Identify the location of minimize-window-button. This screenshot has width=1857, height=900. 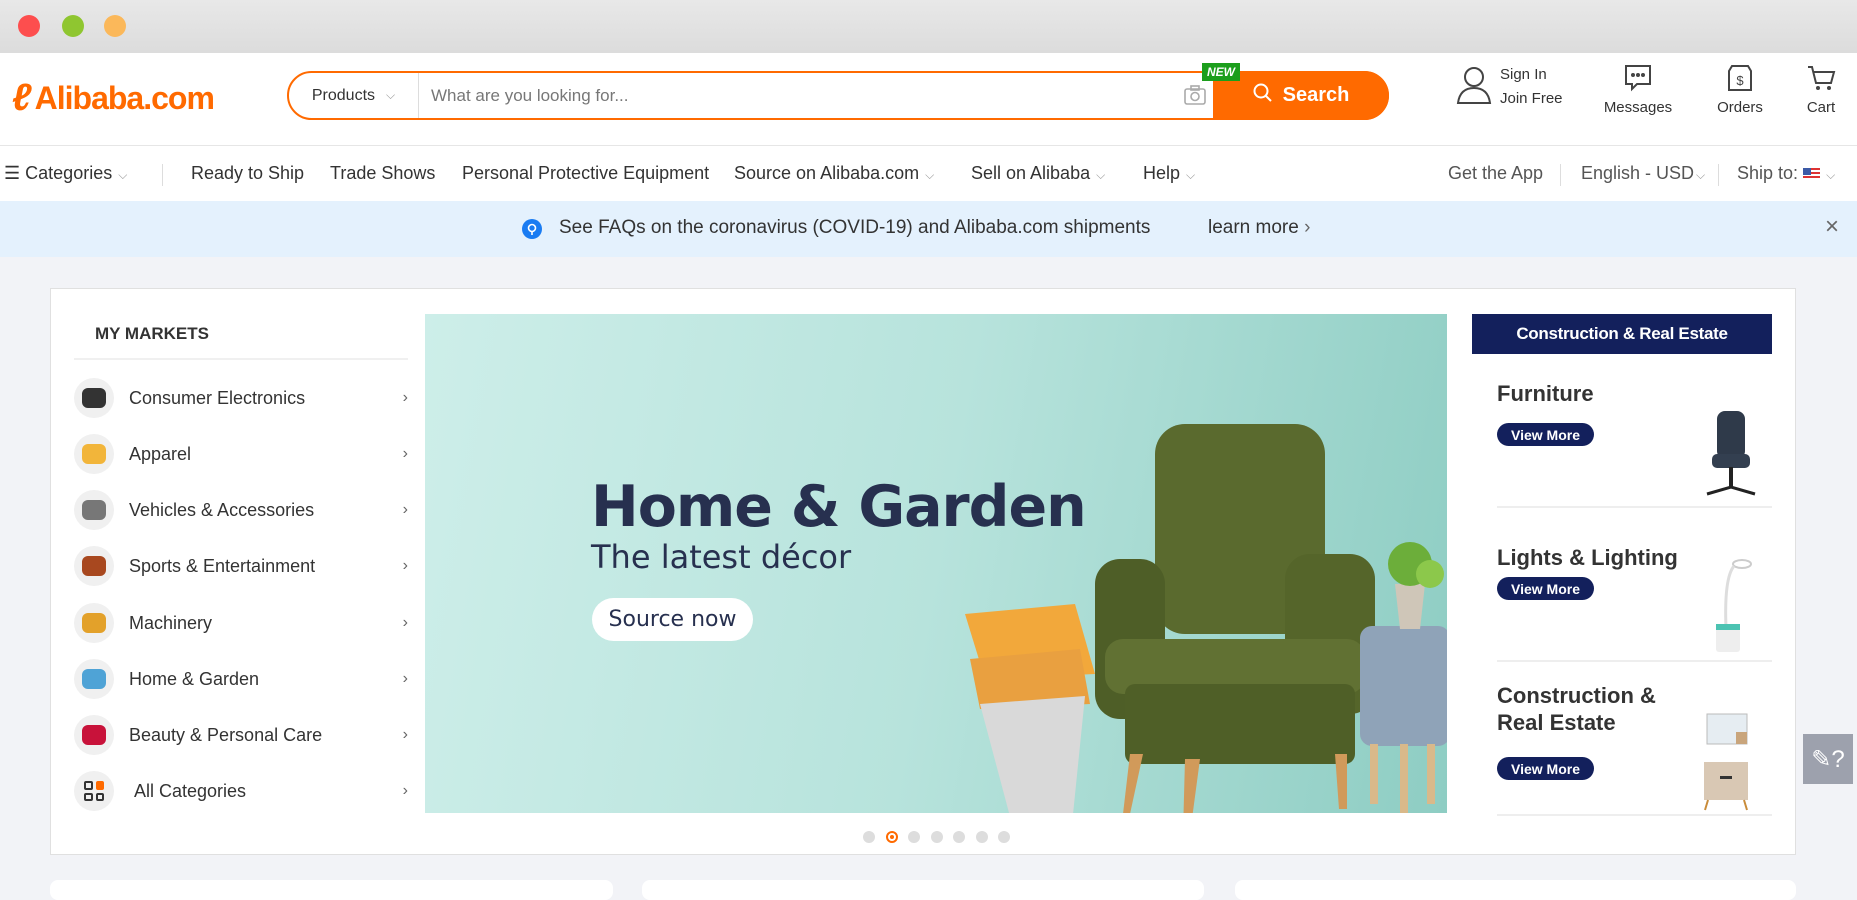
(73, 26).